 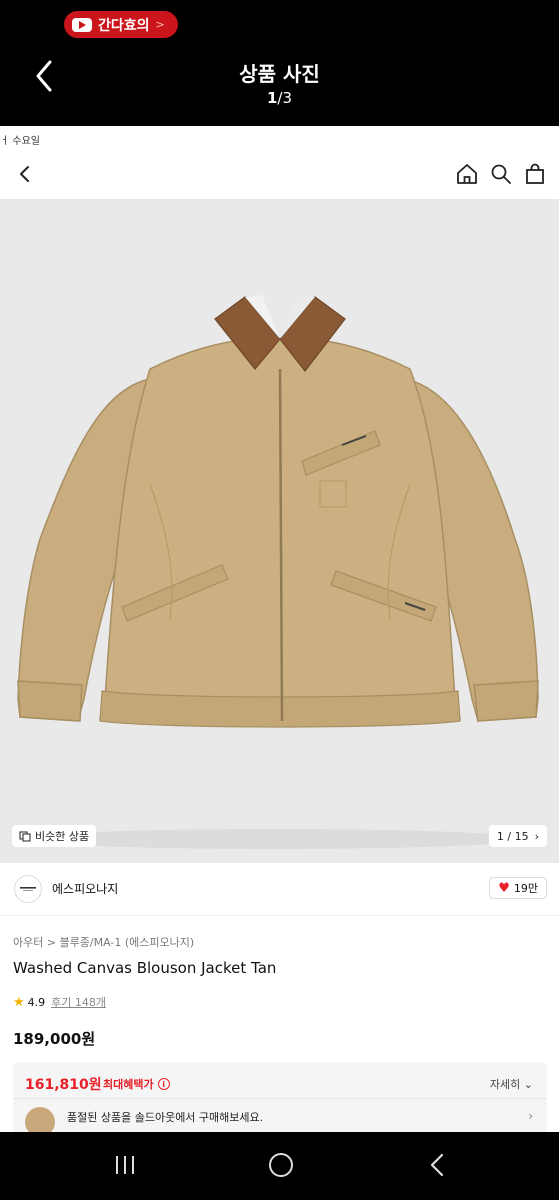 I want to click on youtube-back-pill: 간다효의 >, so click(x=121, y=24).